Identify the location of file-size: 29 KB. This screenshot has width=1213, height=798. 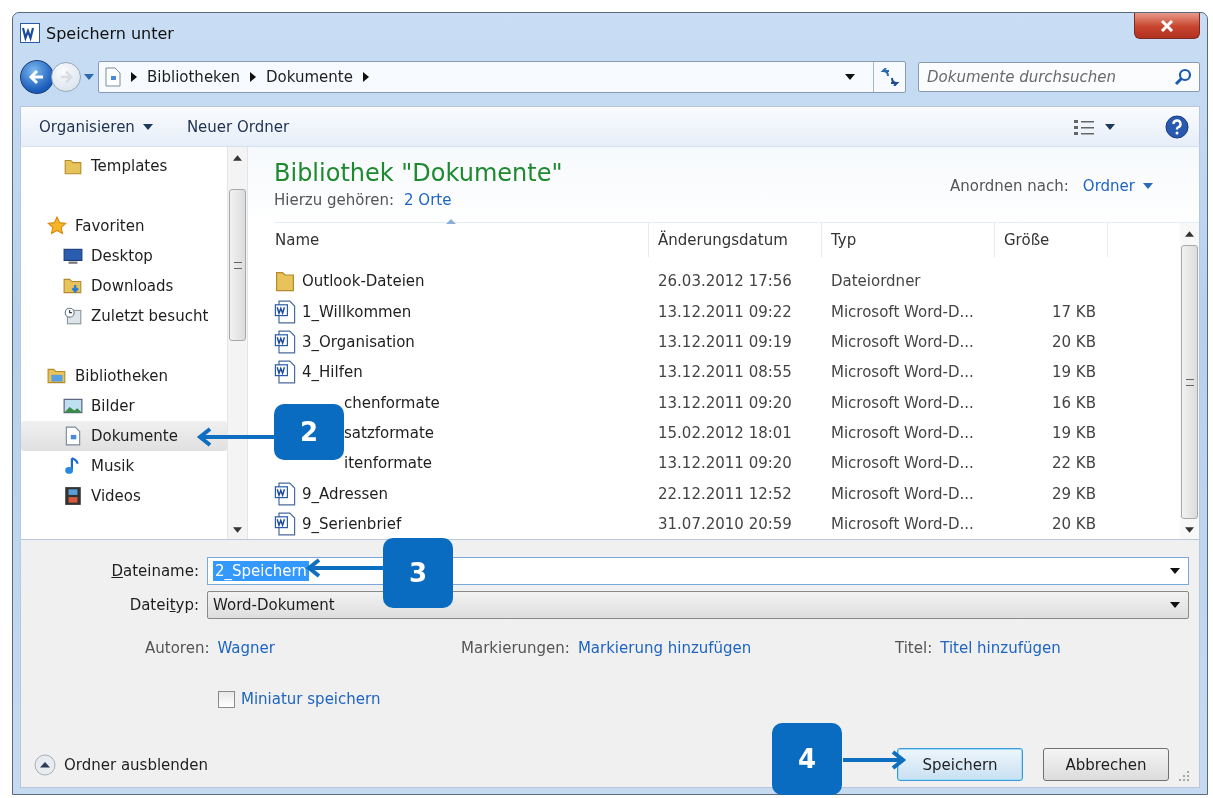
(1074, 493).